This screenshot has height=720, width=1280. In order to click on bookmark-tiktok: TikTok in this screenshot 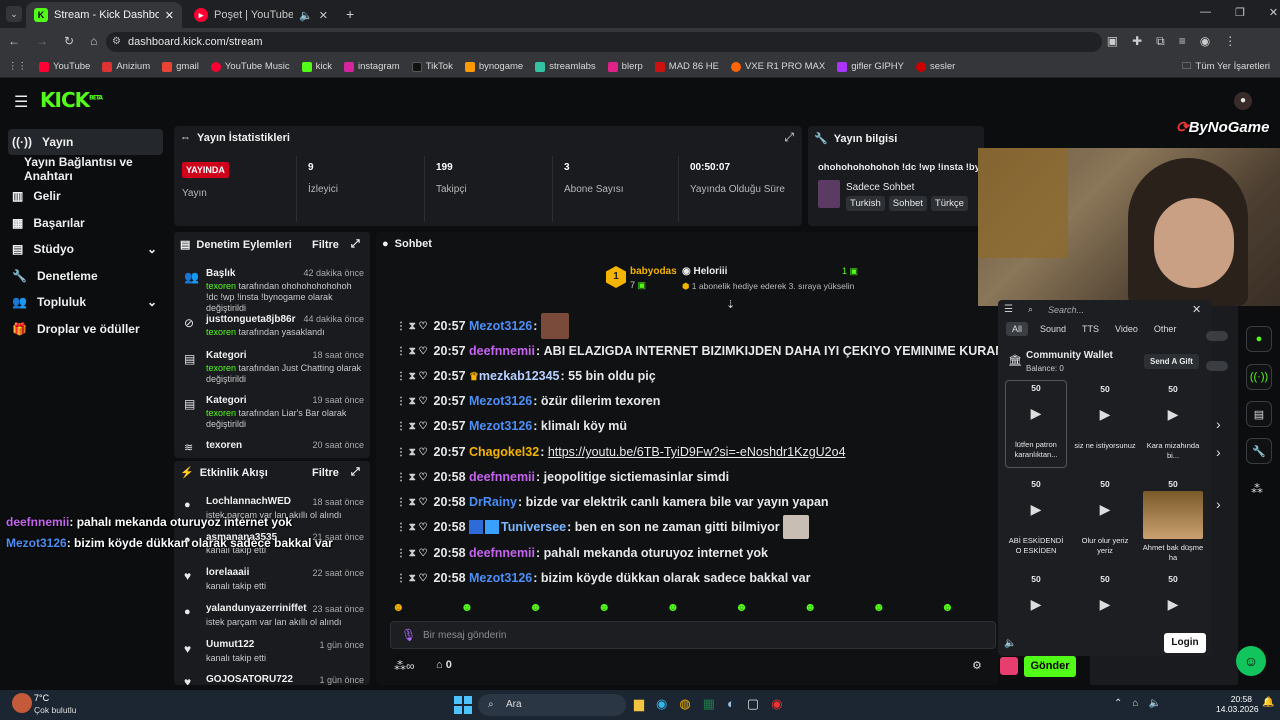, I will do `click(432, 66)`.